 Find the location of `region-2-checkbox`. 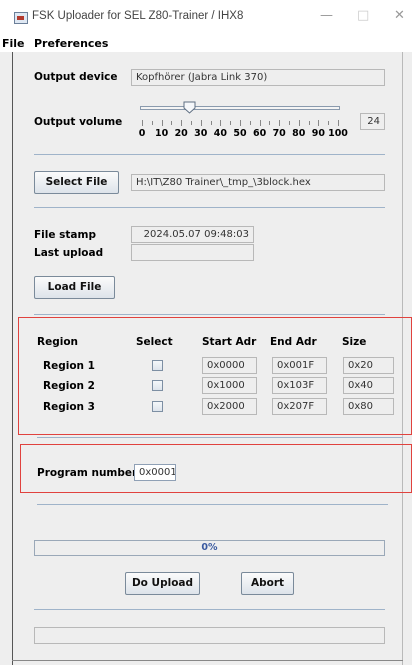

region-2-checkbox is located at coordinates (157, 385).